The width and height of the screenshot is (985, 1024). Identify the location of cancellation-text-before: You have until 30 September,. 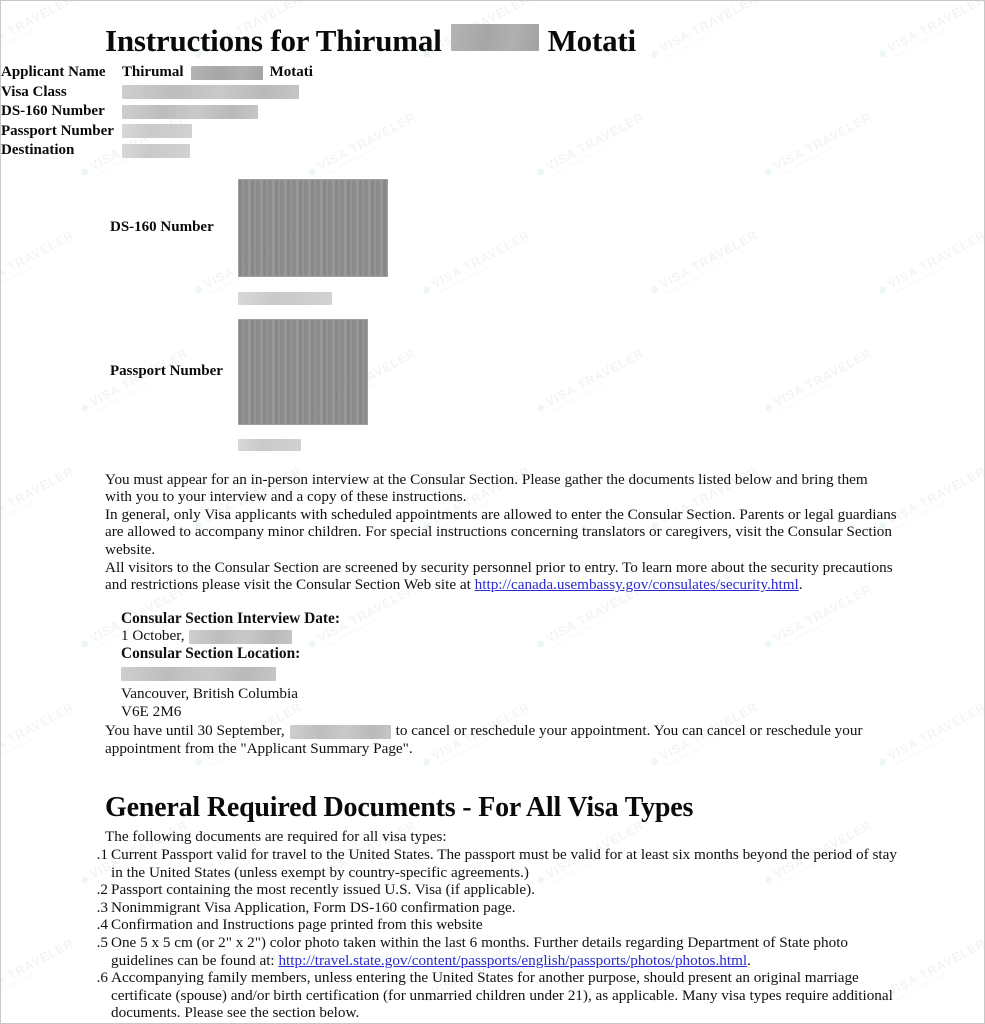
(195, 731).